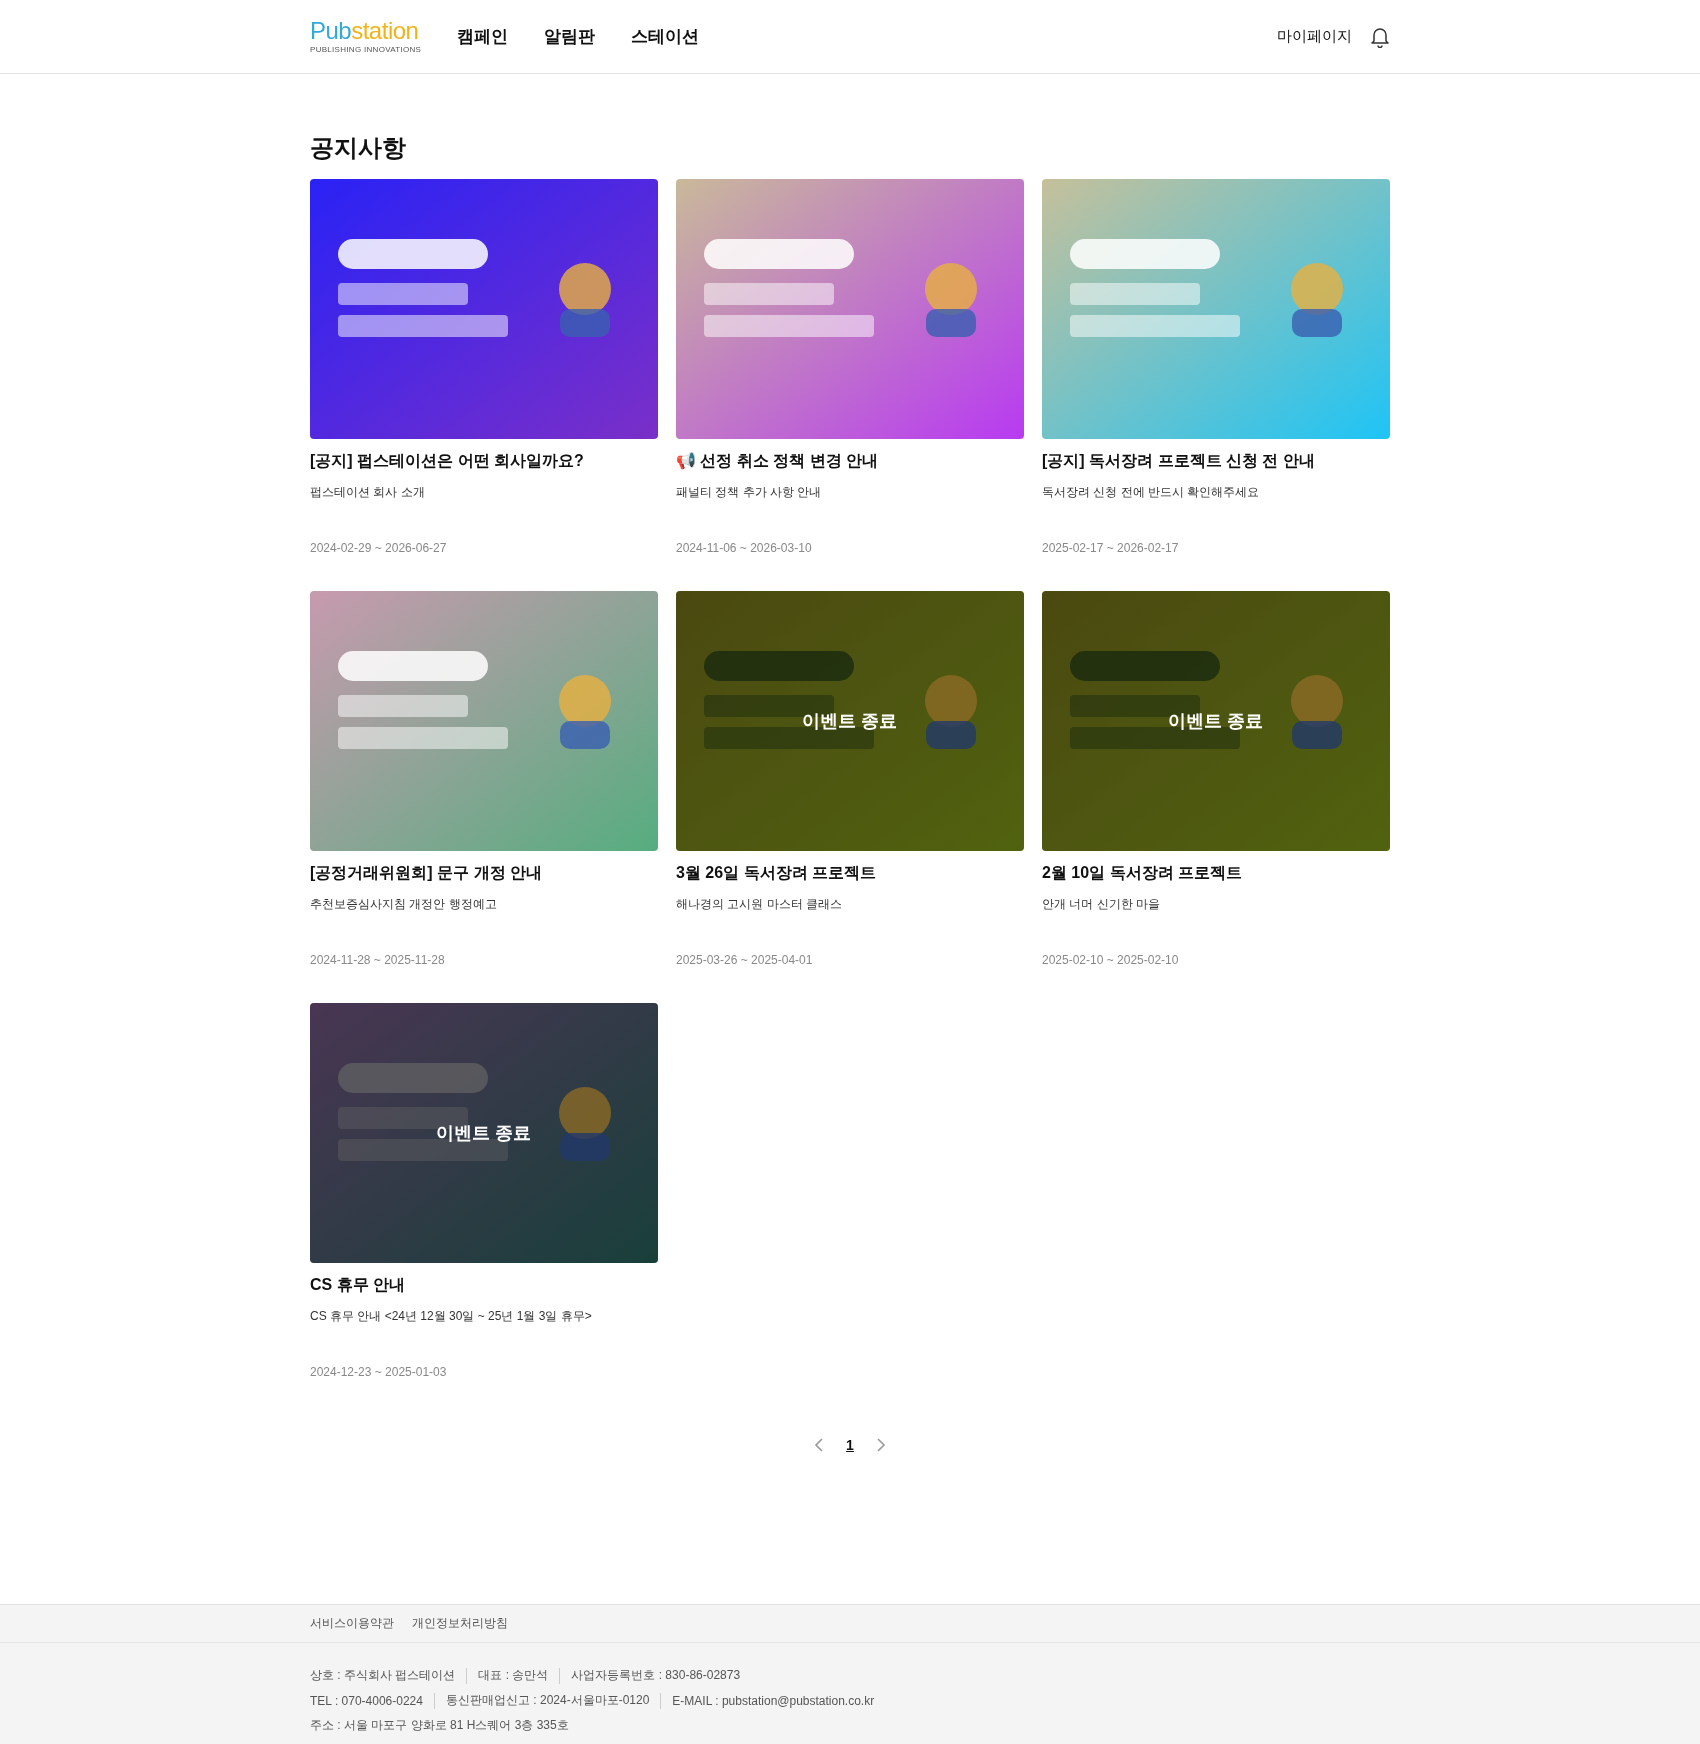 The height and width of the screenshot is (1744, 1700). I want to click on footer-link: 서비스이용약관, so click(352, 1623).